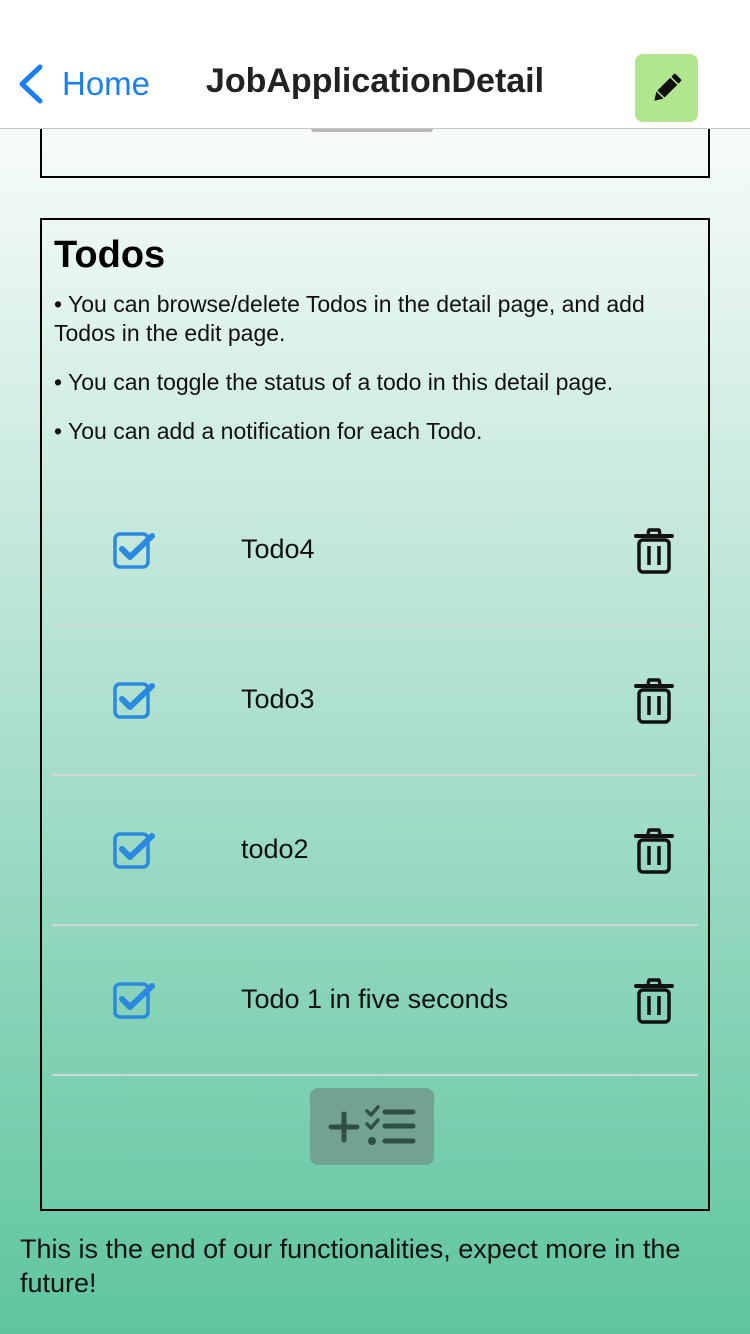  I want to click on todo-row: Todo4, so click(375, 551).